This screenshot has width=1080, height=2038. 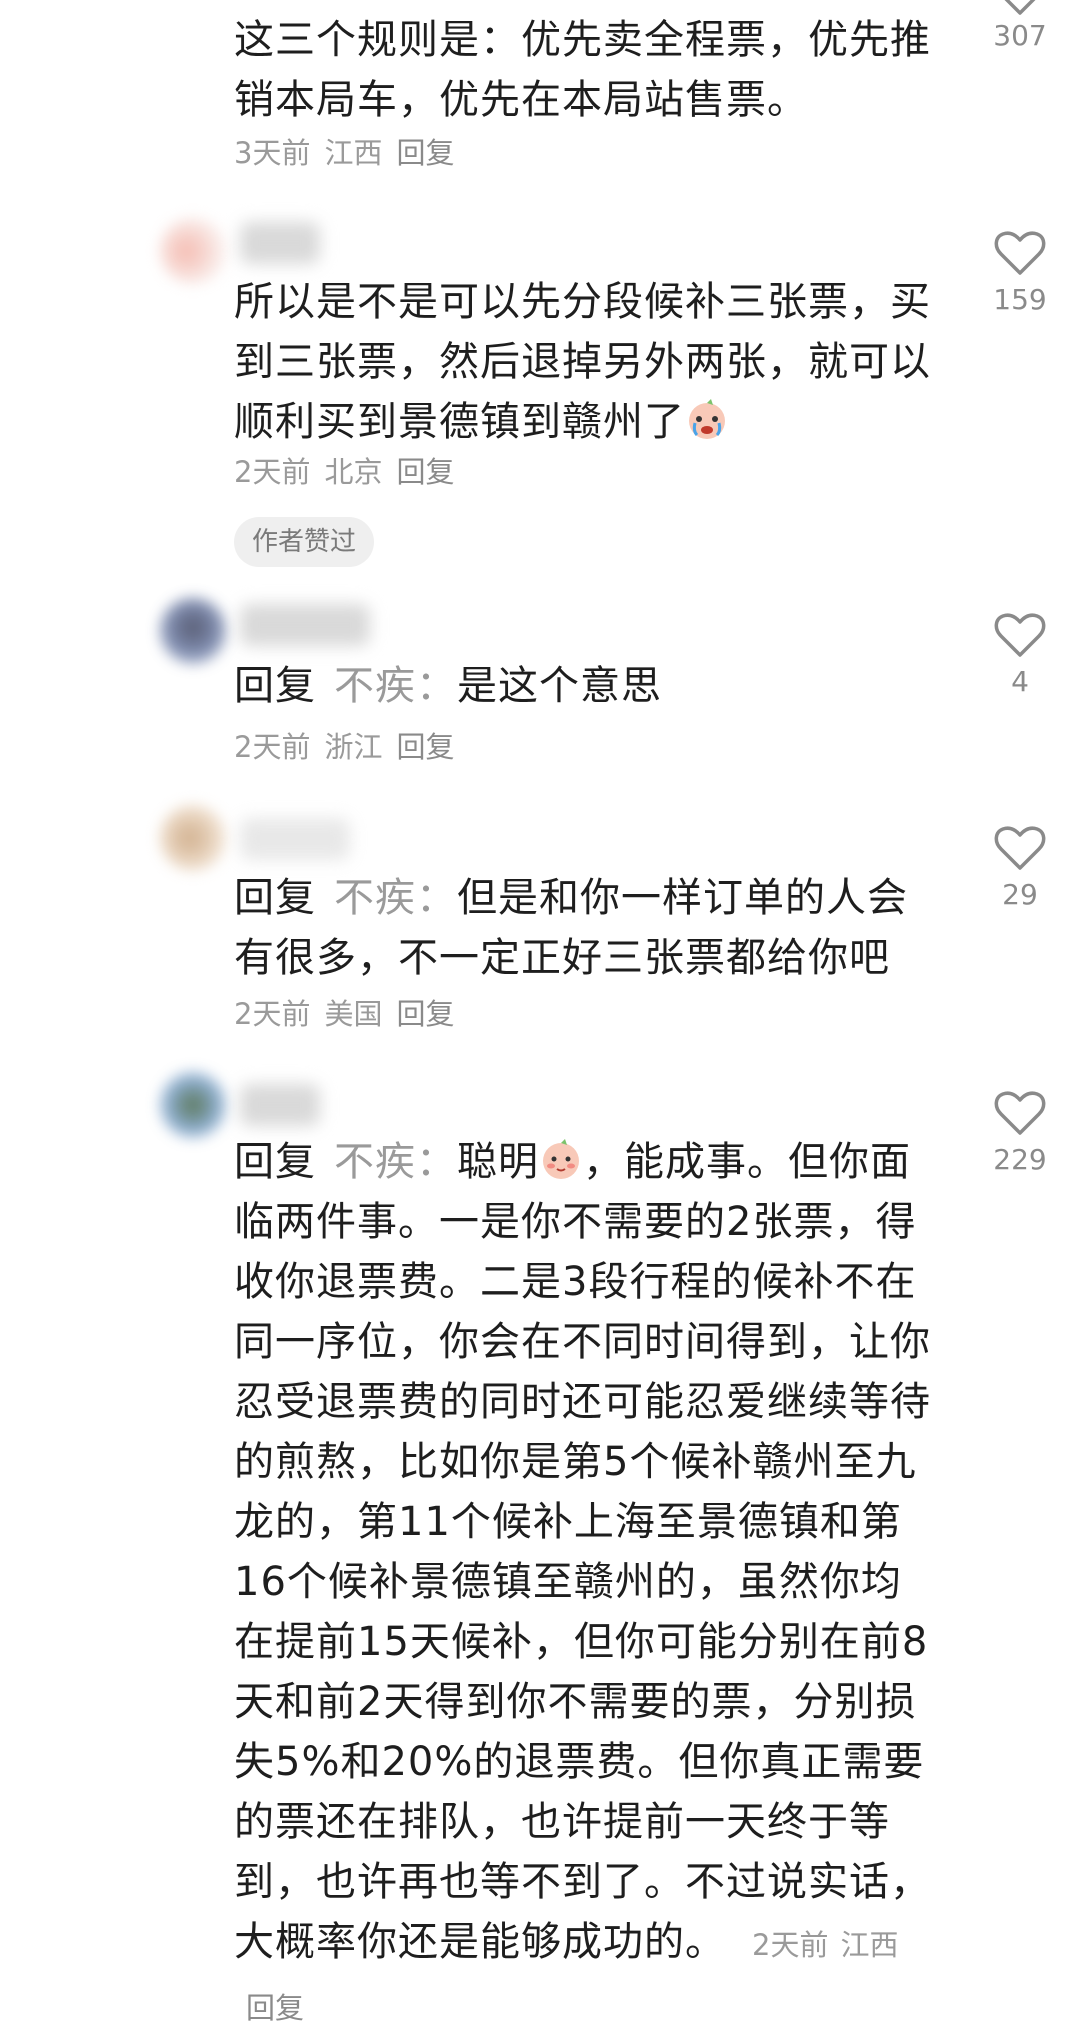 What do you see at coordinates (1020, 894) in the screenshot?
I see `comment-4-like-count: 29` at bounding box center [1020, 894].